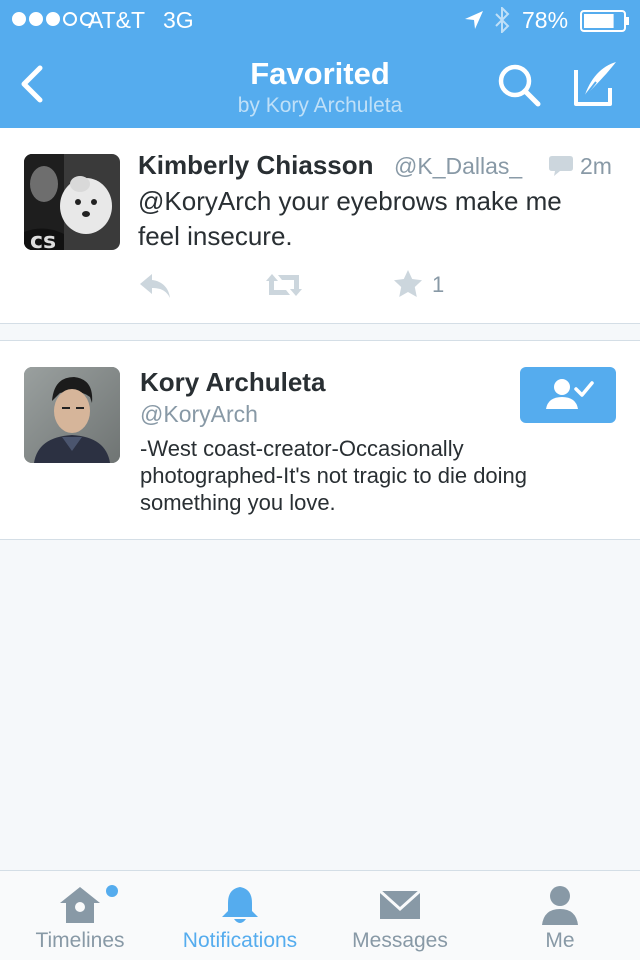  Describe the element at coordinates (400, 904) in the screenshot. I see `envelope-icon` at that location.